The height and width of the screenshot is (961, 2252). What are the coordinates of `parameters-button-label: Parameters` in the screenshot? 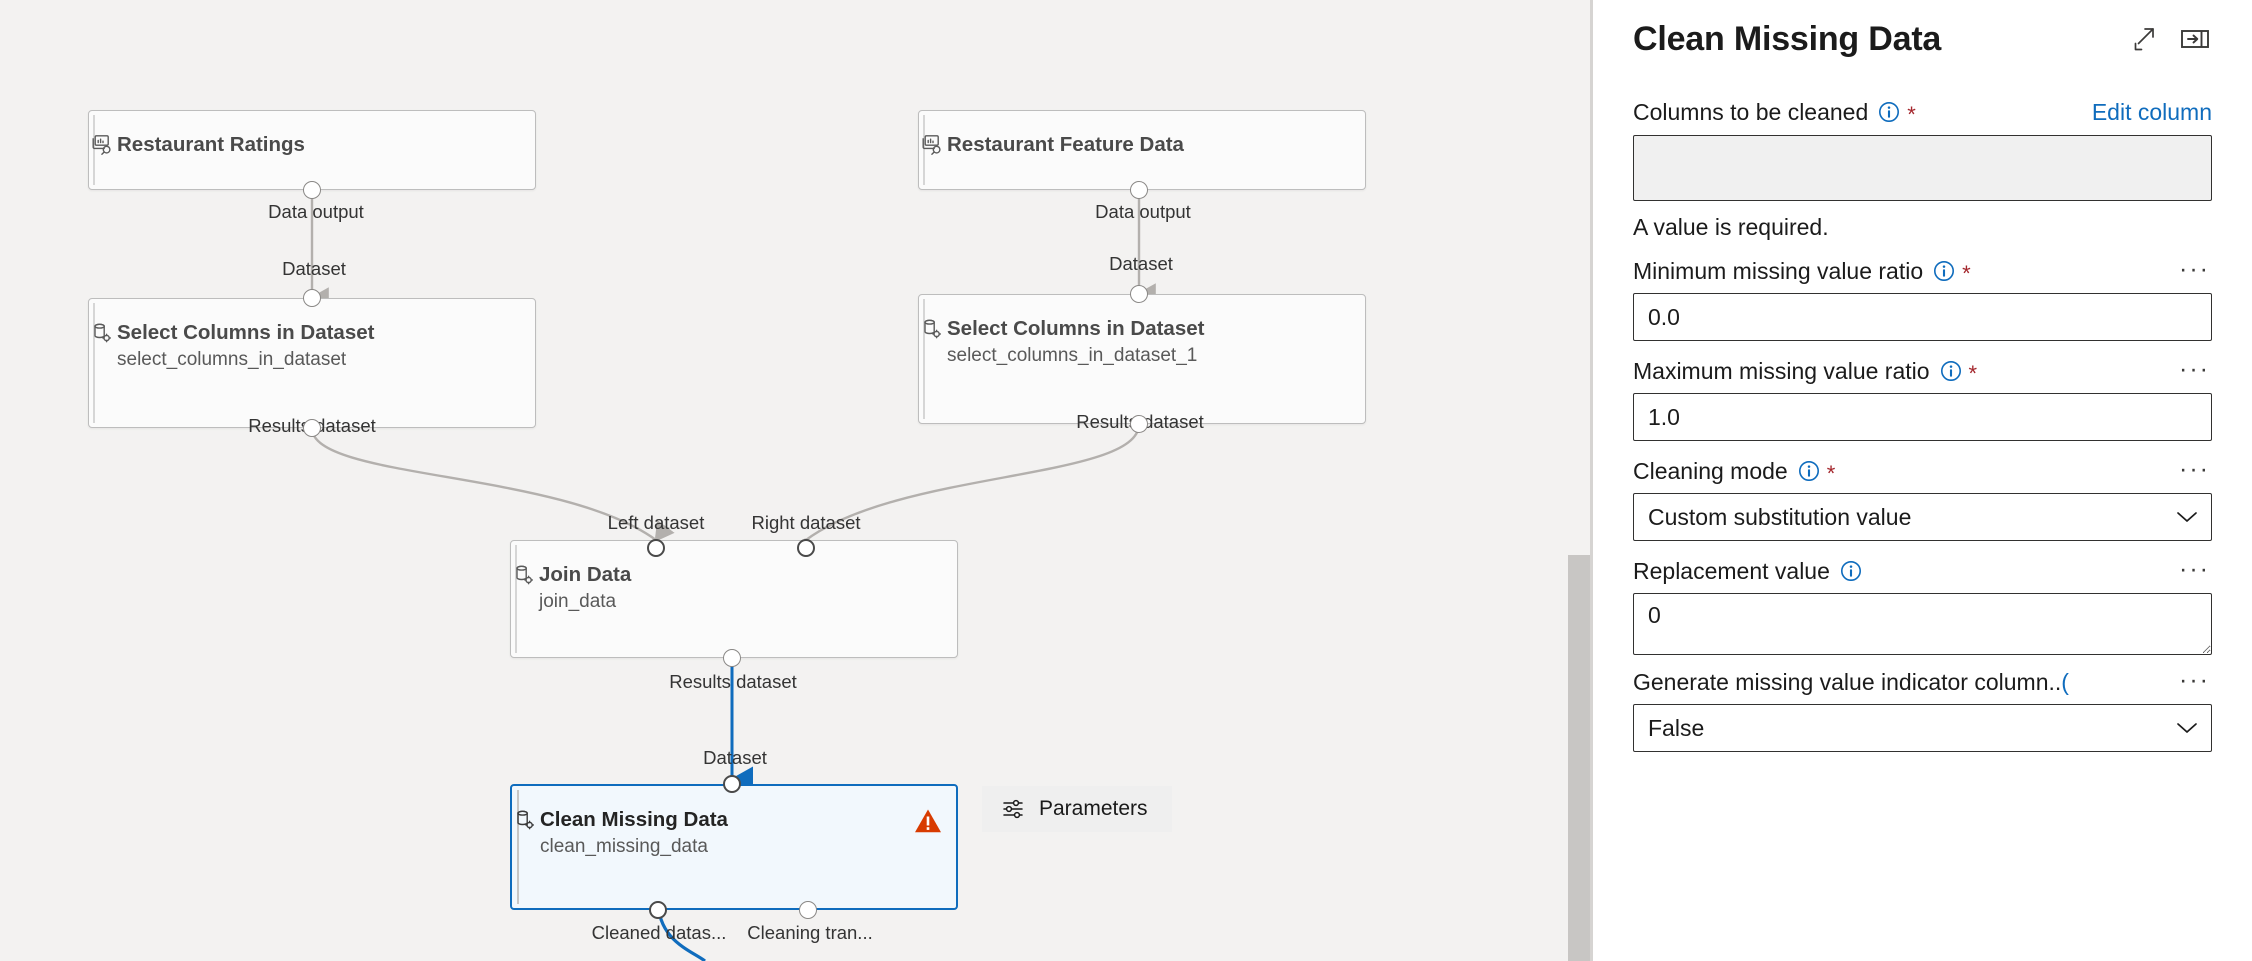 It's located at (1093, 808).